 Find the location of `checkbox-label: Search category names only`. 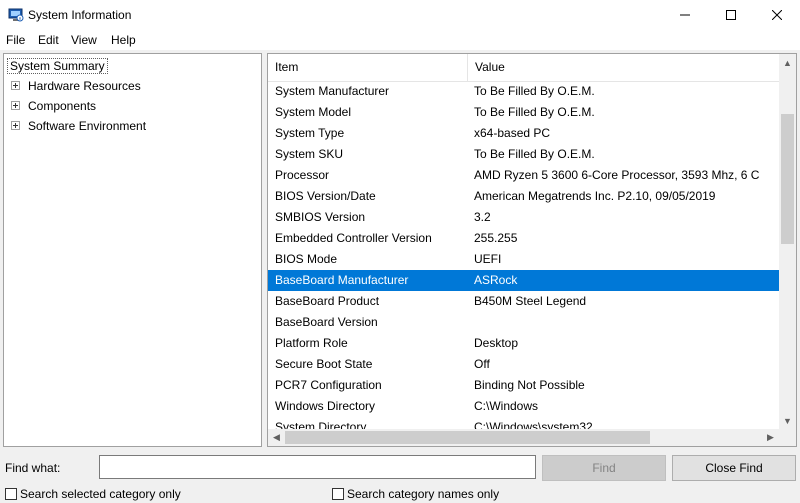

checkbox-label: Search category names only is located at coordinates (423, 494).